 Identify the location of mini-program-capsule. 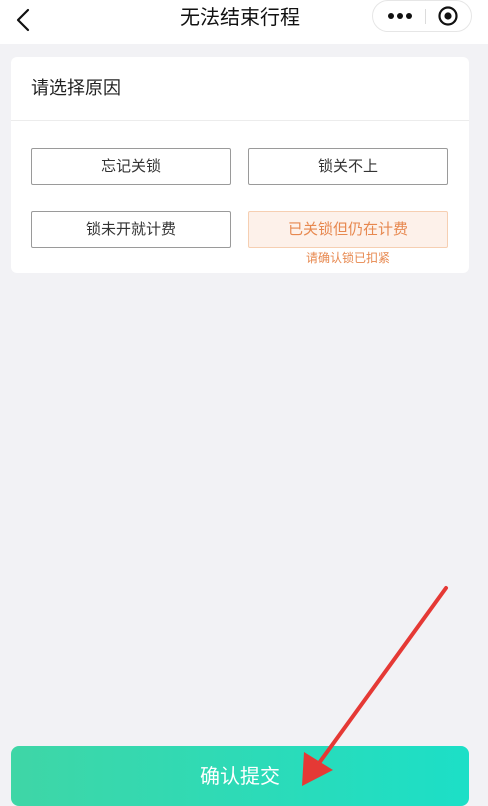
(422, 16).